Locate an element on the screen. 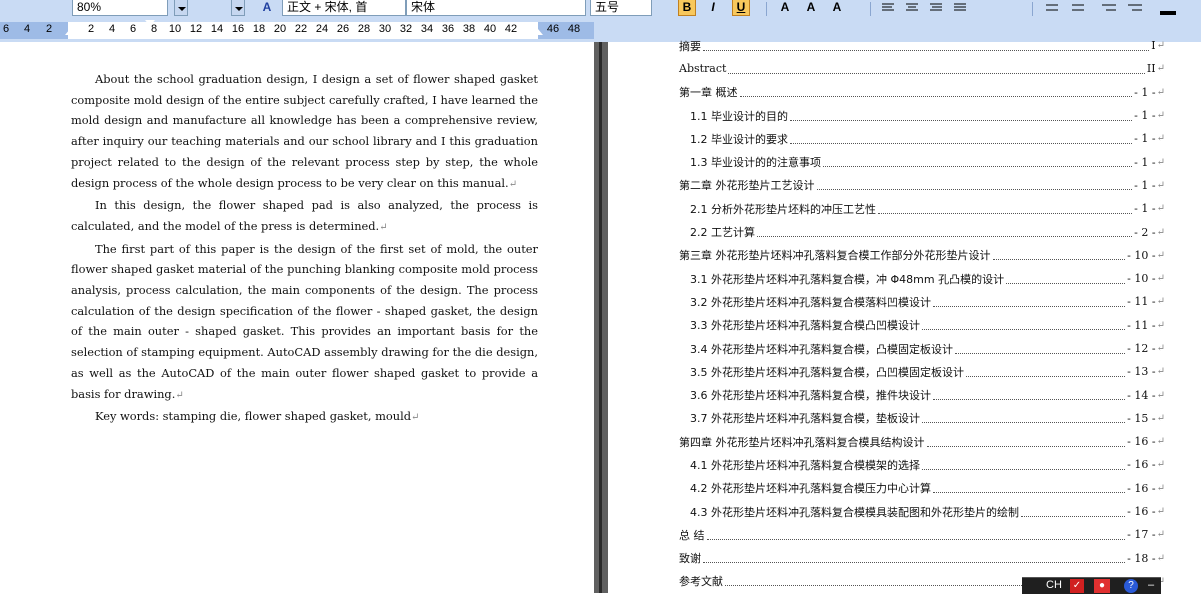  toc-entry-title: 3.4 外花形垫片坯料冲孔落料复合模，凸模固定板设计 is located at coordinates (821, 349).